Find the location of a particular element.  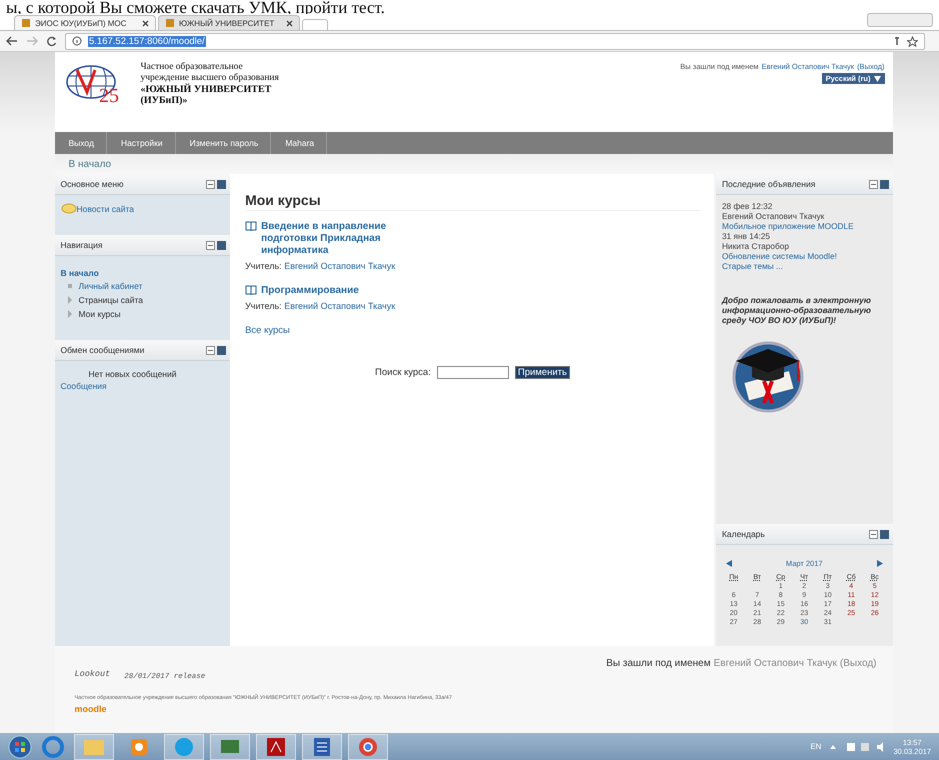

nav-home-link: В начало is located at coordinates (142, 273).